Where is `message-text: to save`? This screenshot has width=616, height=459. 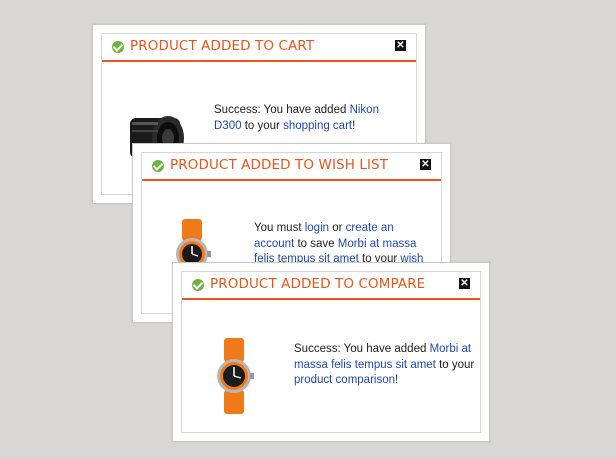 message-text: to save is located at coordinates (316, 243).